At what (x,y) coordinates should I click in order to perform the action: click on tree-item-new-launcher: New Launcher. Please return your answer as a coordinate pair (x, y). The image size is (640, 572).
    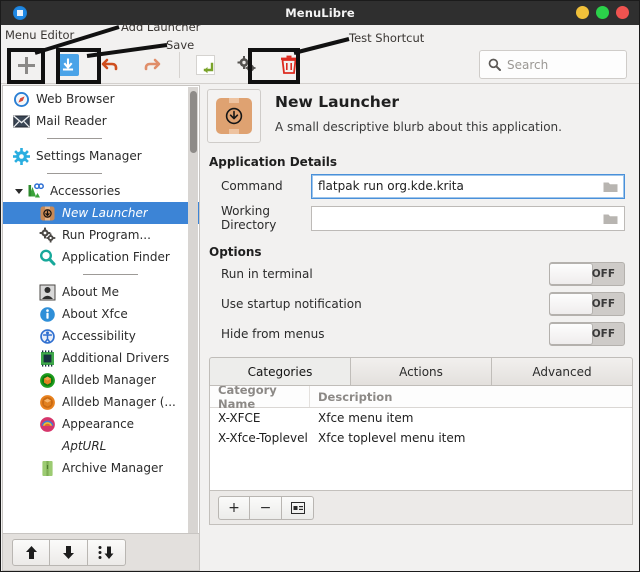
    Looking at the image, I should click on (101, 213).